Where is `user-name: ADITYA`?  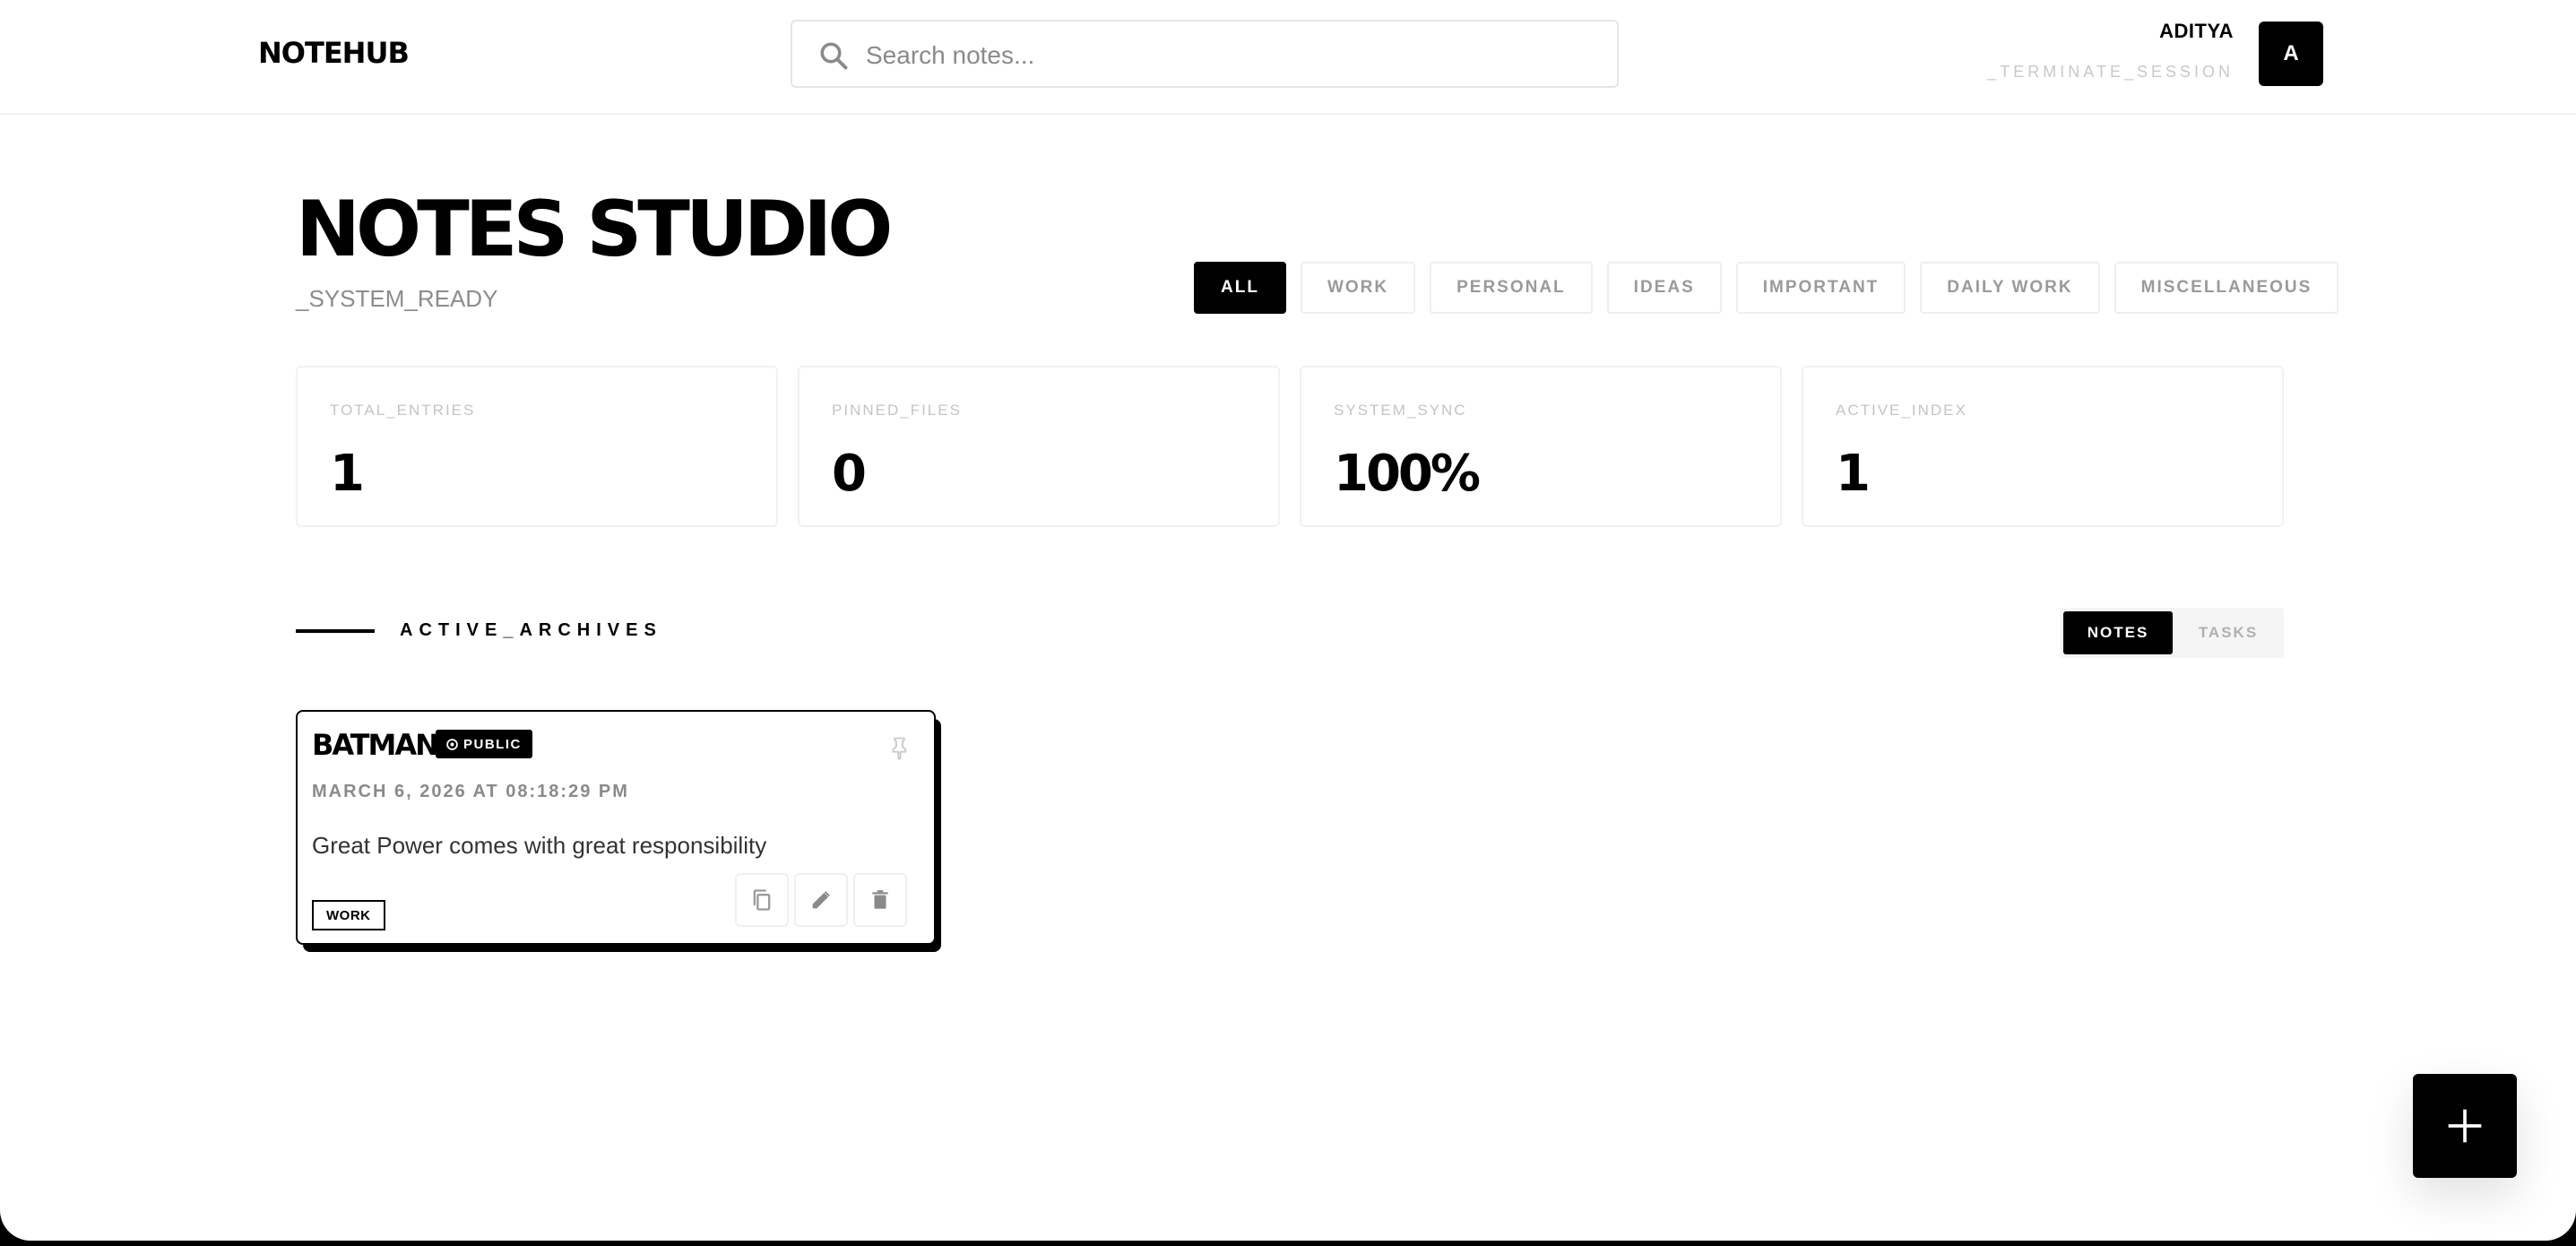 user-name: ADITYA is located at coordinates (2196, 31).